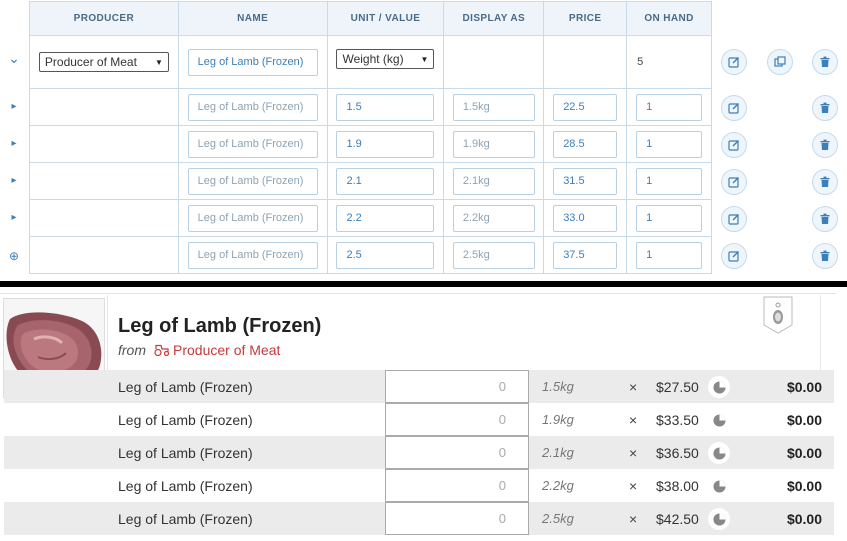  Describe the element at coordinates (14, 256) in the screenshot. I see `plus-circle-icon: ⊕` at that location.